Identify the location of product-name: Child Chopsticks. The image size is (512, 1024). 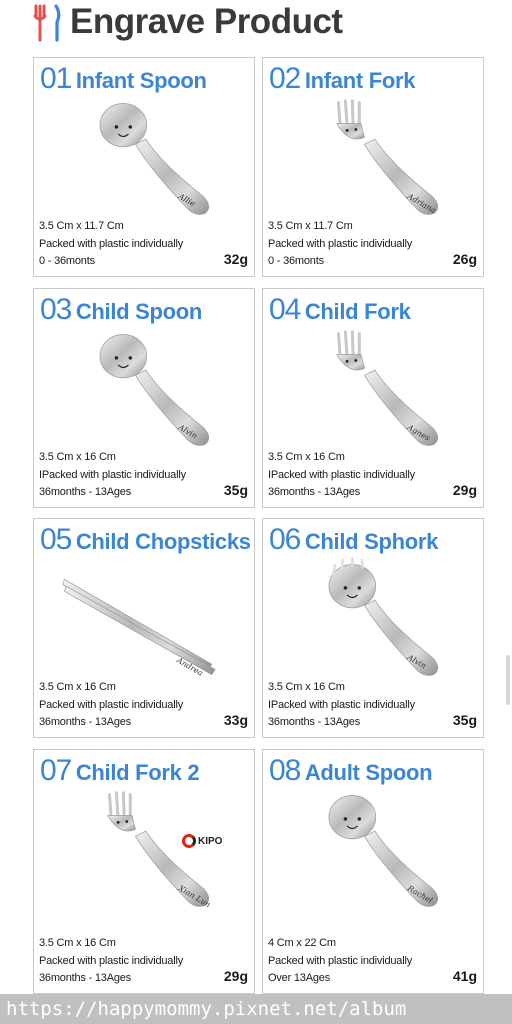
(163, 541).